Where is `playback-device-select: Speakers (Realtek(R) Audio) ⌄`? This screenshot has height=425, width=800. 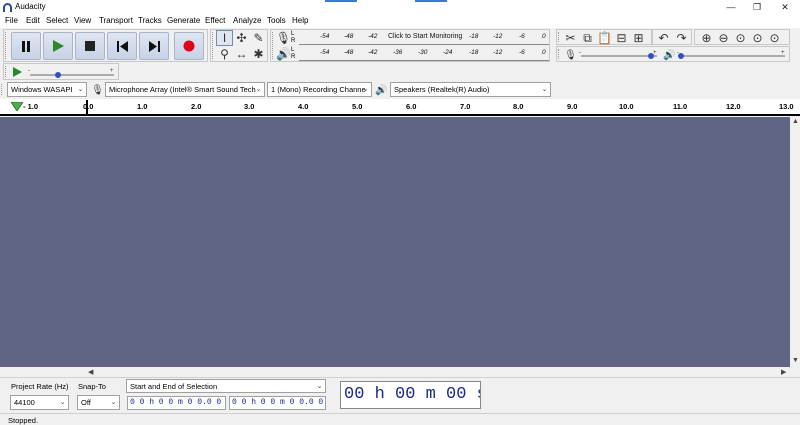
playback-device-select: Speakers (Realtek(R) Audio) ⌄ is located at coordinates (470, 89).